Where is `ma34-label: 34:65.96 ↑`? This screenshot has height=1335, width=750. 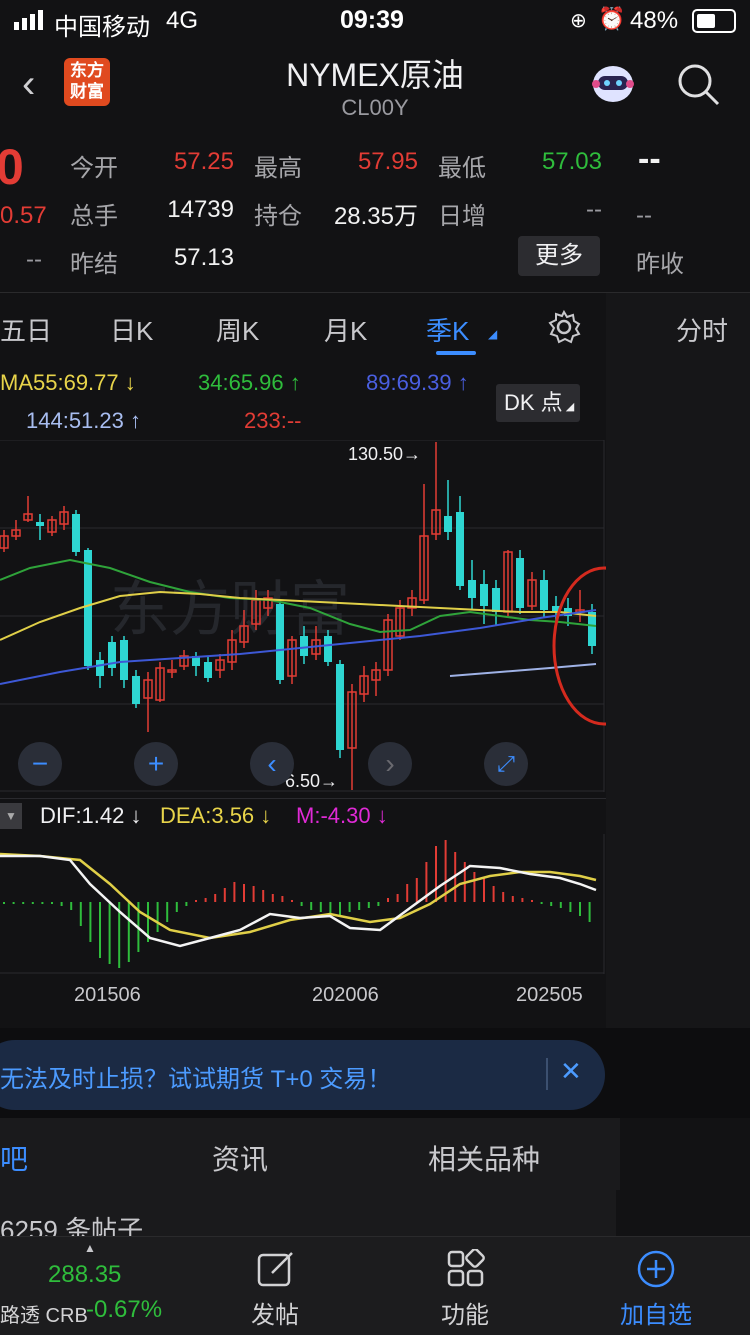
ma34-label: 34:65.96 ↑ is located at coordinates (249, 382).